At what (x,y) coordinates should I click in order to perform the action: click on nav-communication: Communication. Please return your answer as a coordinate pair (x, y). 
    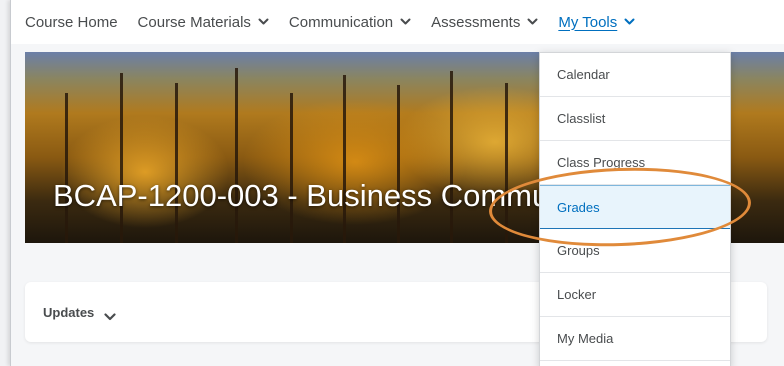
    Looking at the image, I should click on (350, 22).